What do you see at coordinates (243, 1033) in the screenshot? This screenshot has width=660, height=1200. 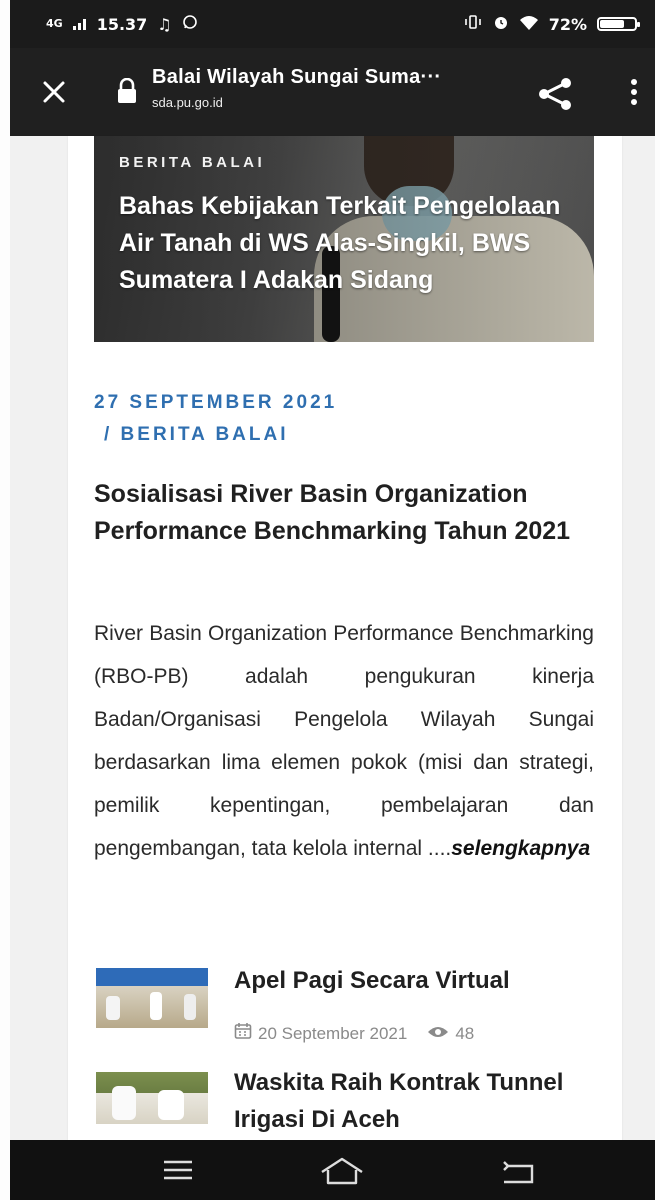 I see `calendar-icon` at bounding box center [243, 1033].